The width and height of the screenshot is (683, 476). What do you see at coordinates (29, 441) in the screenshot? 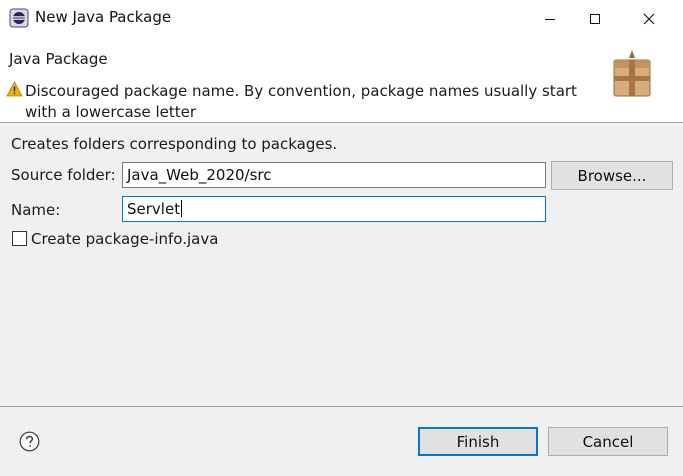
I see `help-icon` at bounding box center [29, 441].